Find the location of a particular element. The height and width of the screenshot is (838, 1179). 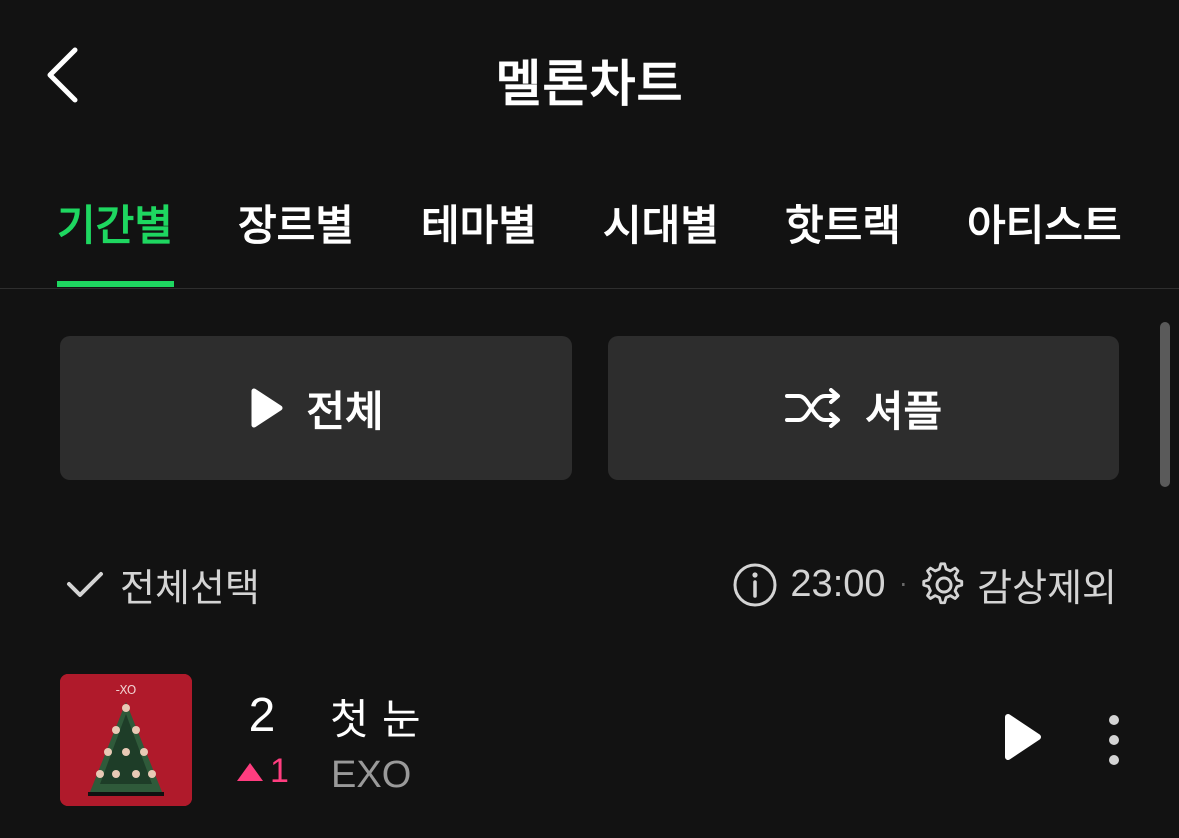

tab-hot-track: 핫트랙 is located at coordinates (843, 222).